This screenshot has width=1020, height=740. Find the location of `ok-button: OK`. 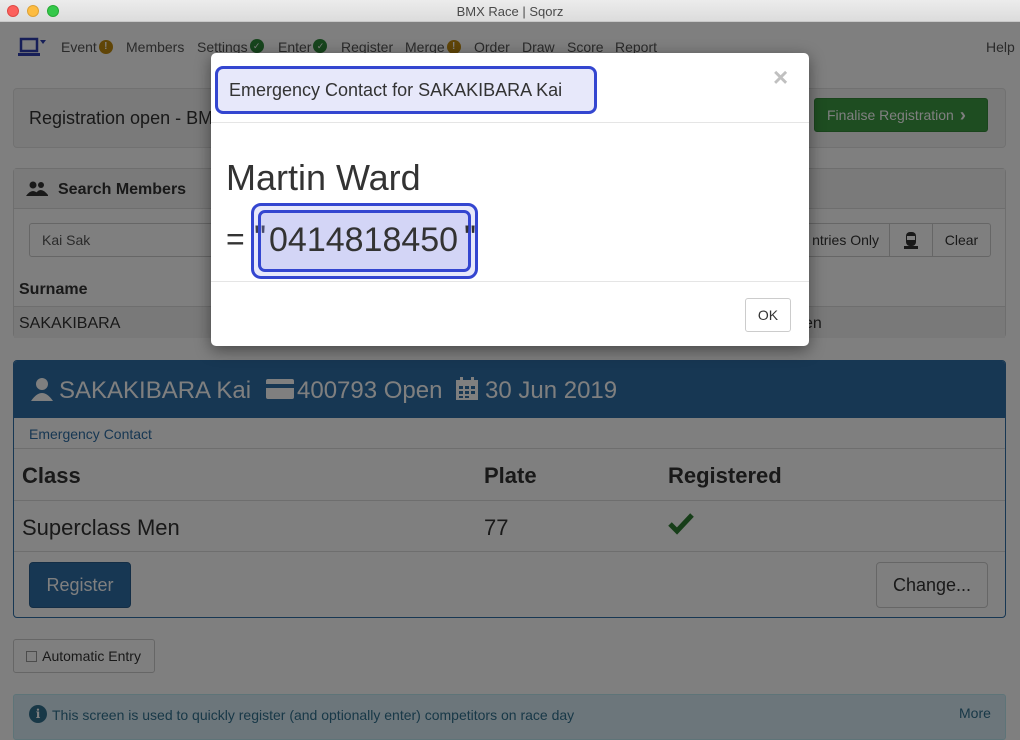

ok-button: OK is located at coordinates (768, 315).